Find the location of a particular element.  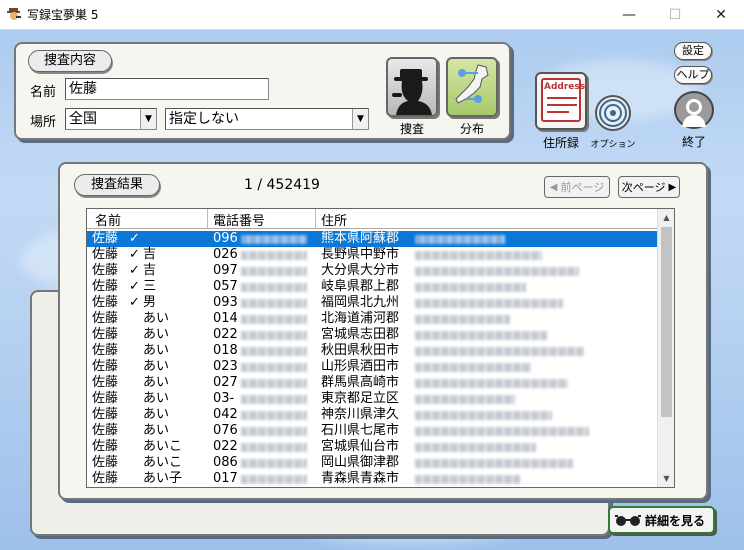

row-given-name: あい子 is located at coordinates (163, 478).